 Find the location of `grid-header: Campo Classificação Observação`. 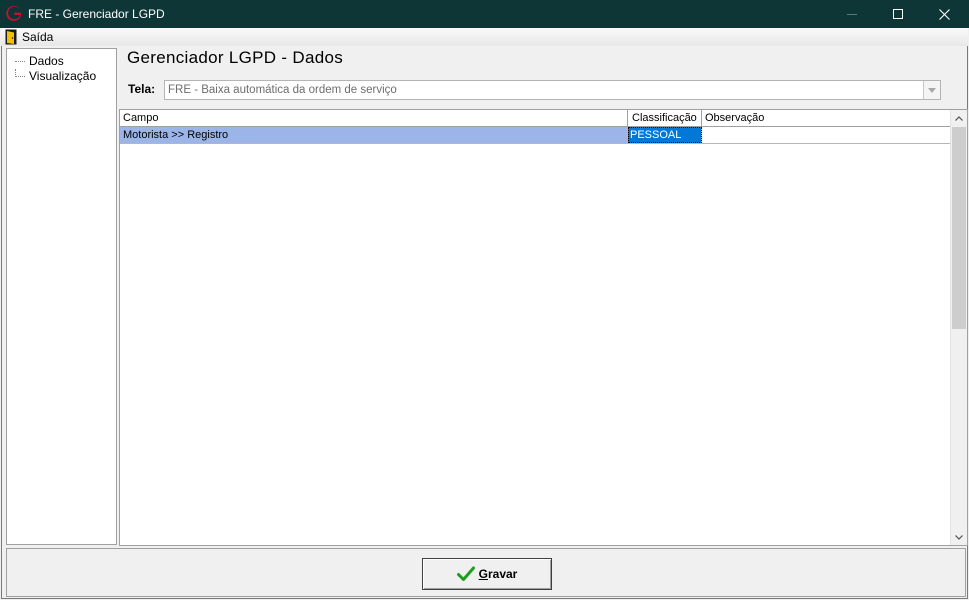

grid-header: Campo Classificação Observação is located at coordinates (535, 118).